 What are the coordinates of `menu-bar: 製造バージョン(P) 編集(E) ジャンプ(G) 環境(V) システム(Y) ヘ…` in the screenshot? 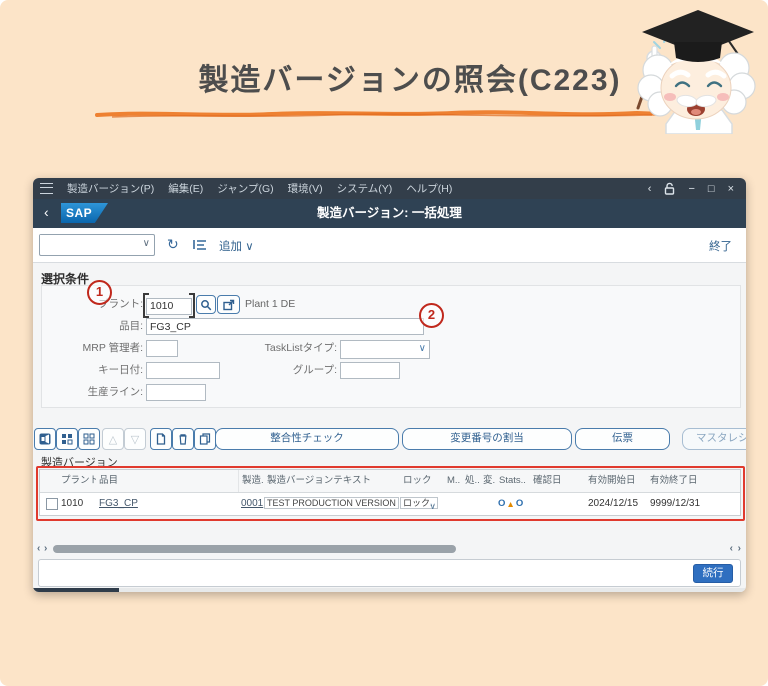 It's located at (389, 188).